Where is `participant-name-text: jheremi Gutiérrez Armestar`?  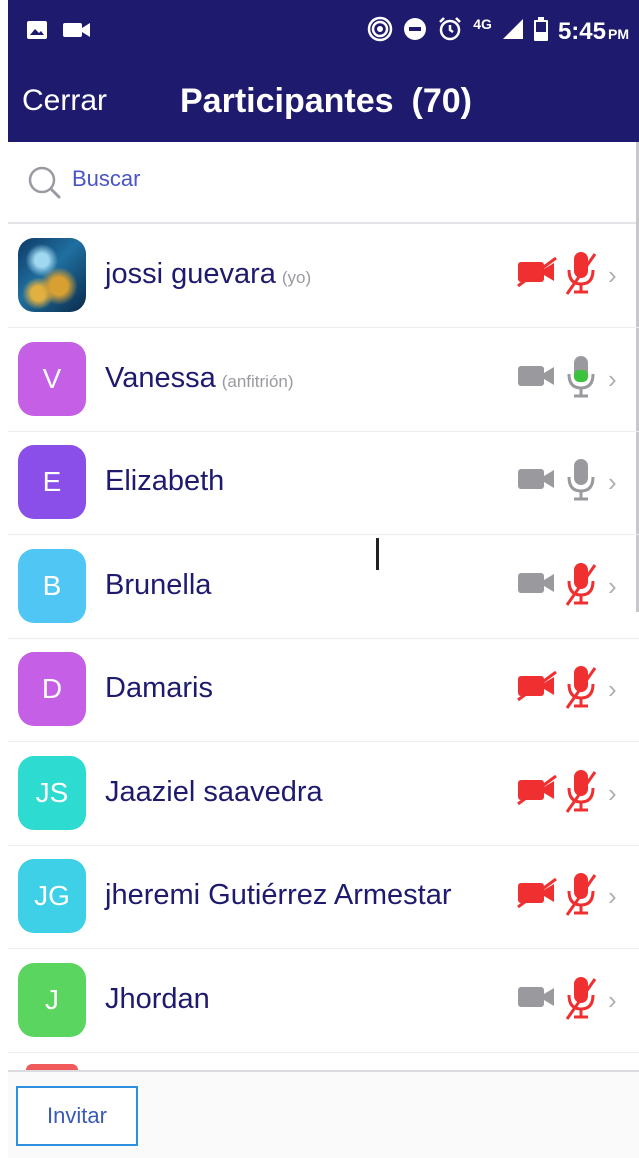
participant-name-text: jheremi Gutiérrez Armestar is located at coordinates (278, 895).